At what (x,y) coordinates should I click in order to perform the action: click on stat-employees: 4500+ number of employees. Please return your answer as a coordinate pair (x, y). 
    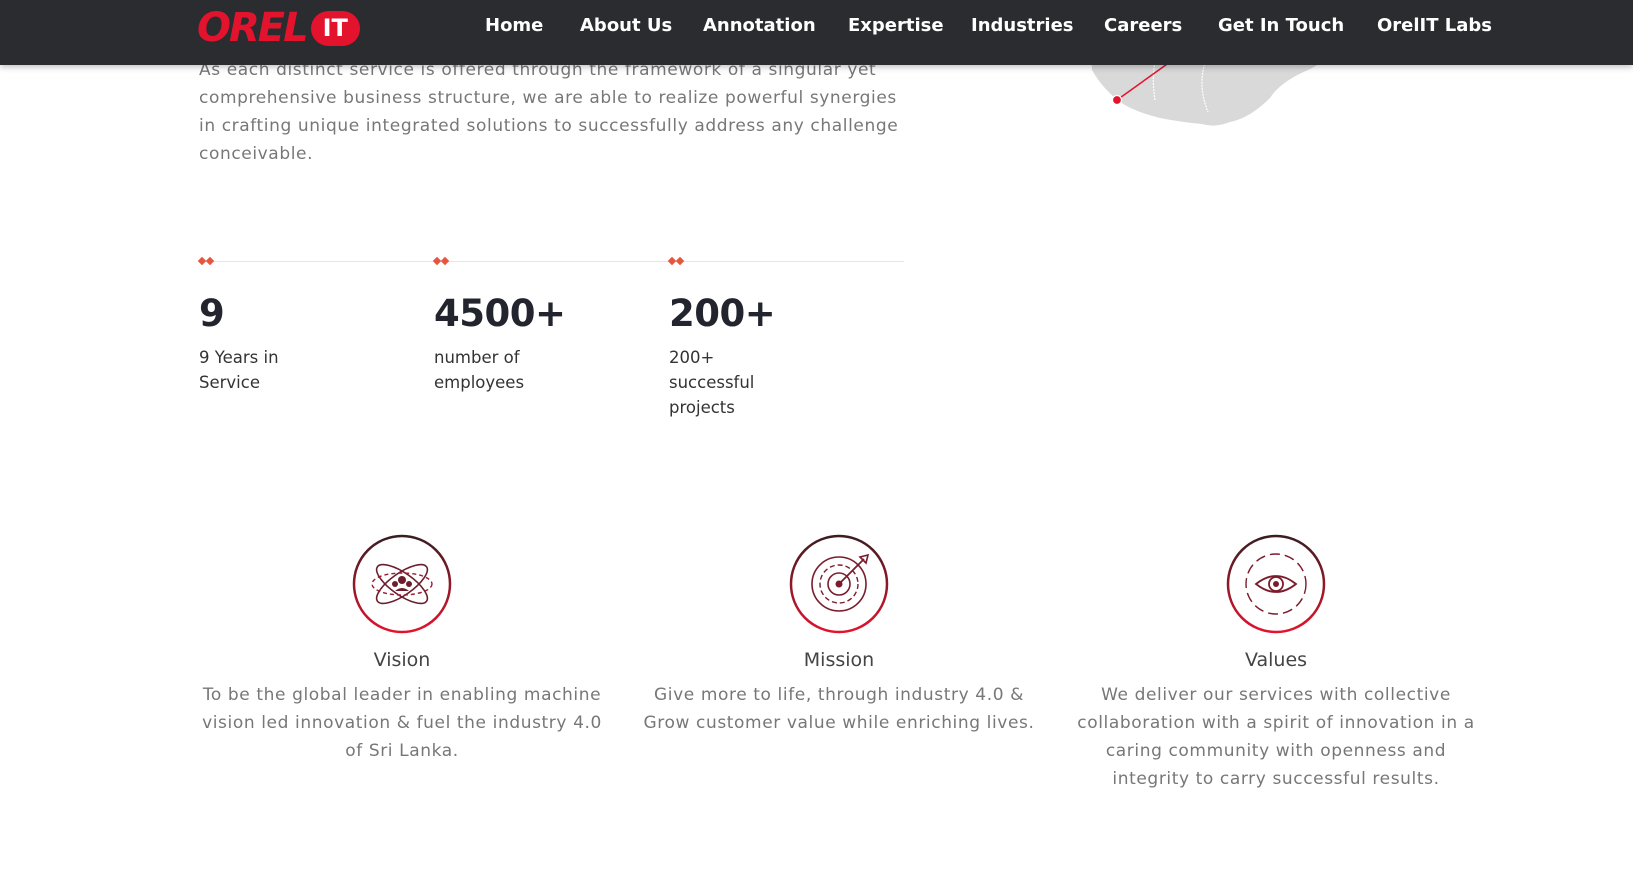
    Looking at the image, I should click on (548, 323).